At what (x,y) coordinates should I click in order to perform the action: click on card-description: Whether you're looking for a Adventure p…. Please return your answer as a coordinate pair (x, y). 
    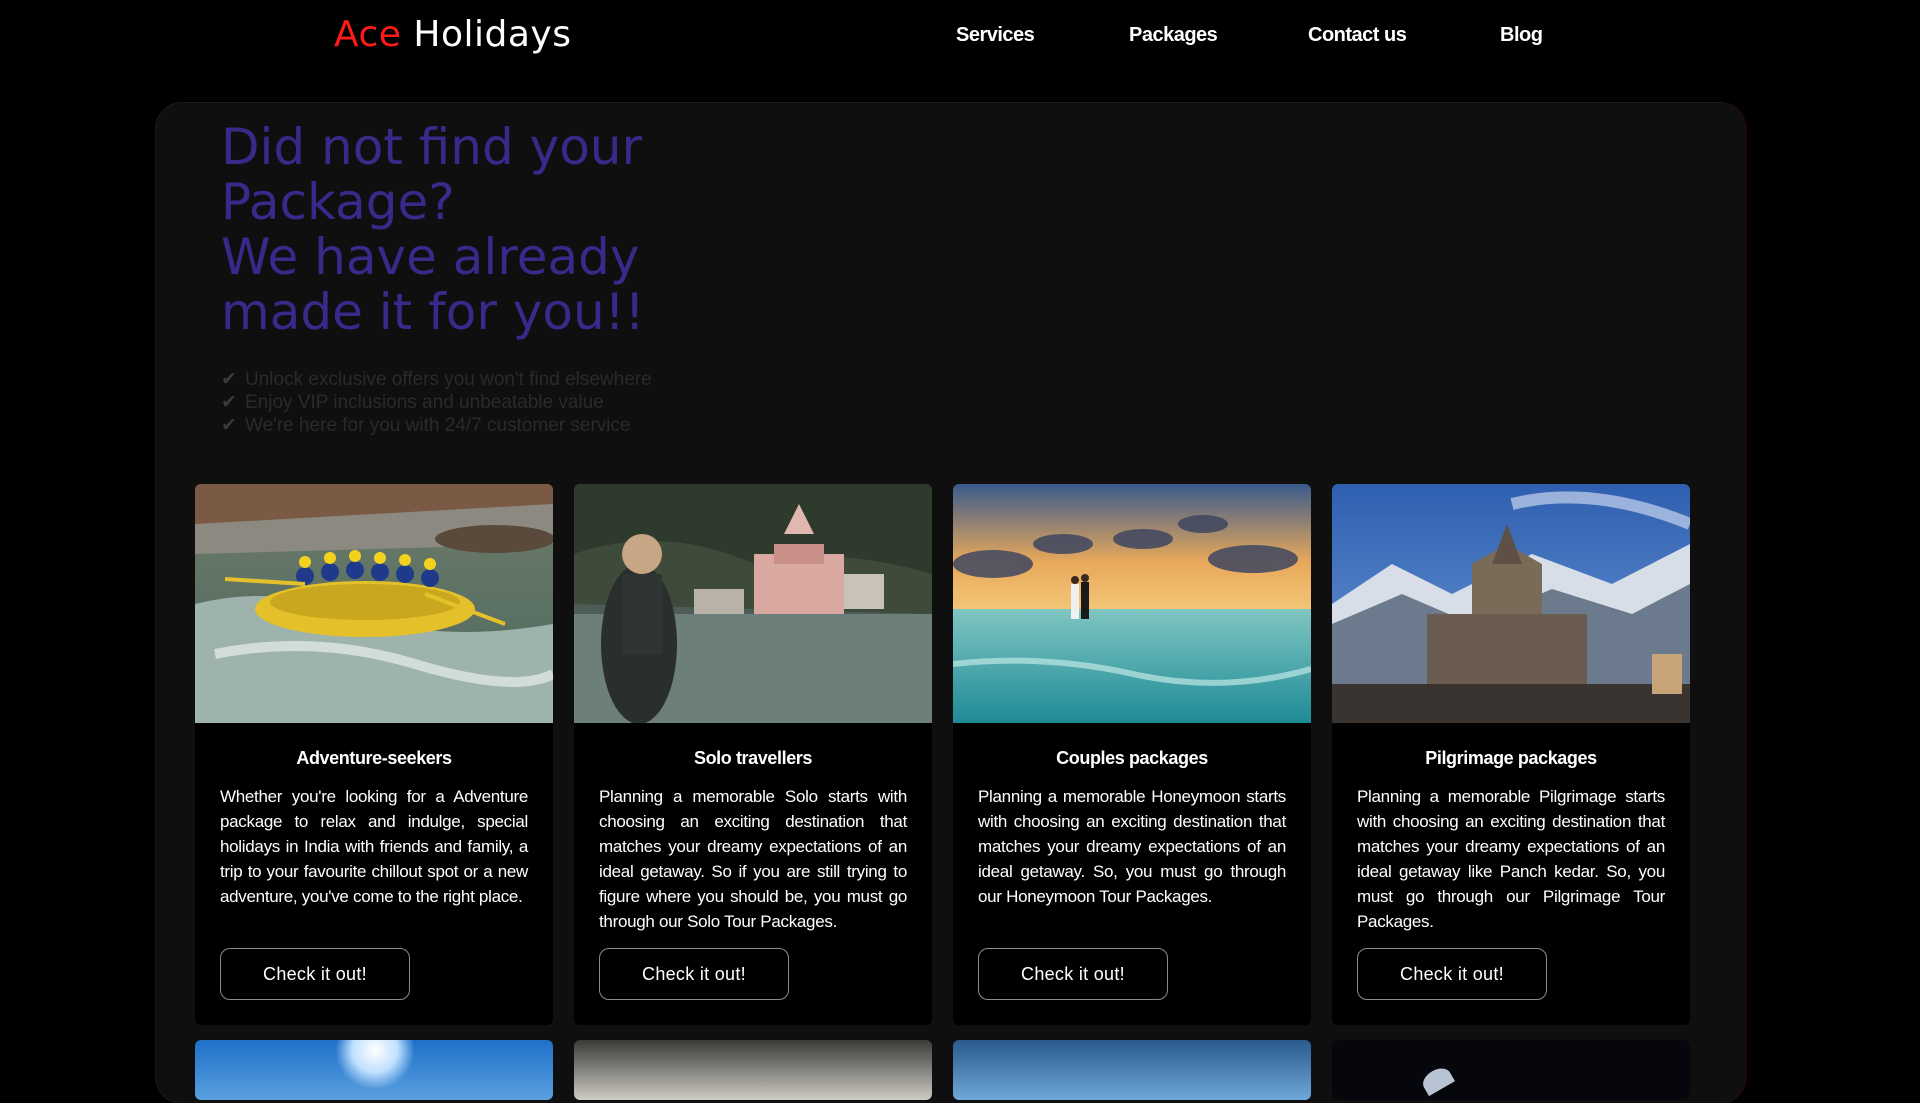
    Looking at the image, I should click on (374, 846).